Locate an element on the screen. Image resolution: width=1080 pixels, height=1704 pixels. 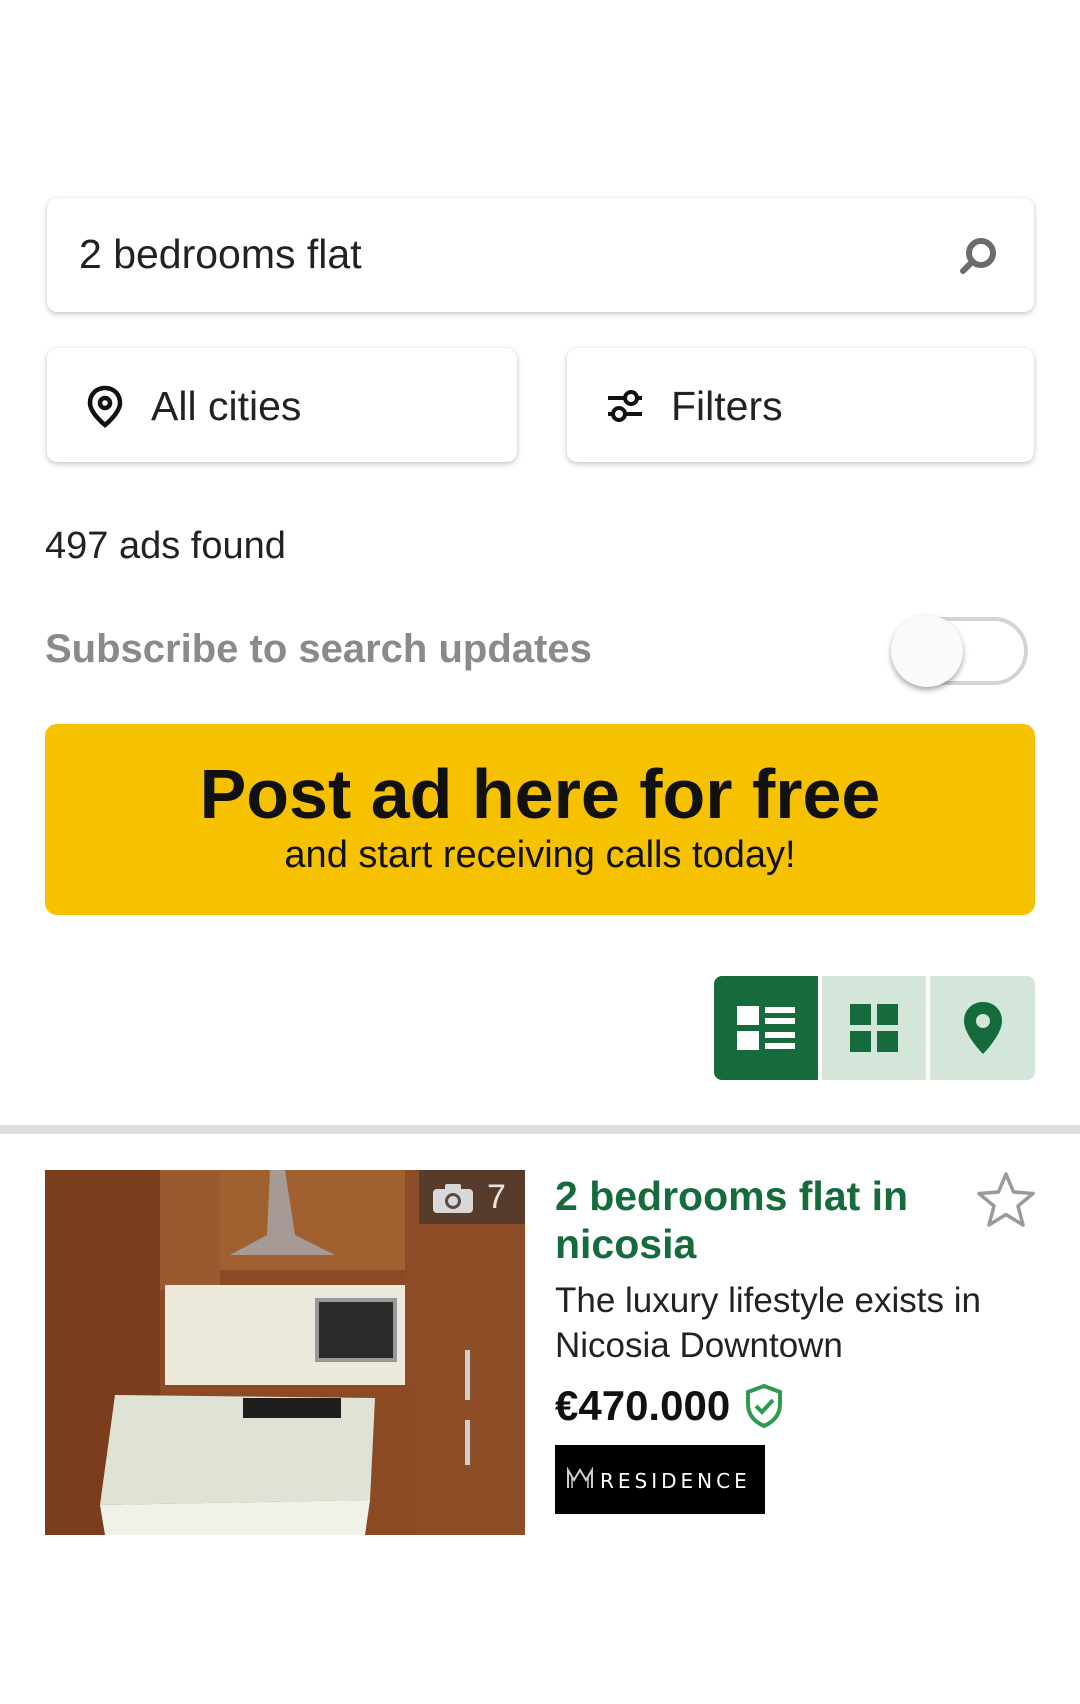
subscribe-label: Subscribe to search updates is located at coordinates (318, 649).